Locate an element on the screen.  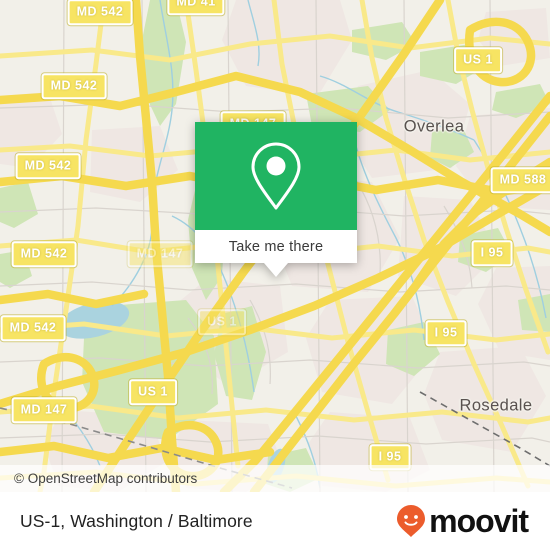
attribution-text: © OpenStreetMap contributors is located at coordinates (98, 478).